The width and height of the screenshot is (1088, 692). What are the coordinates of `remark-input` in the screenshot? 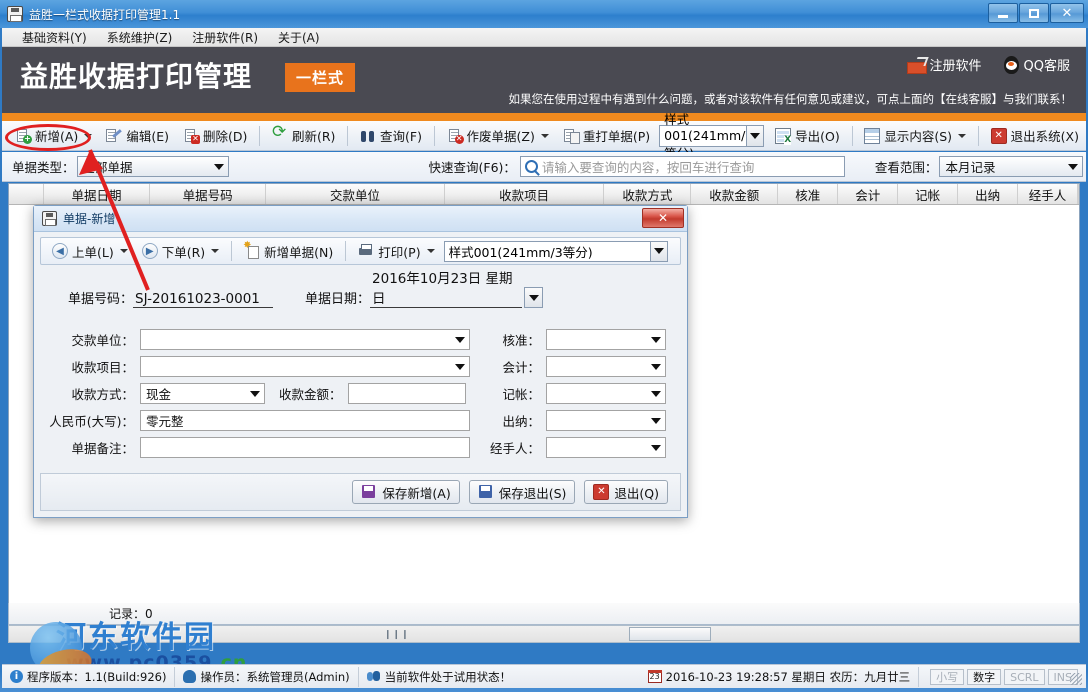 It's located at (305, 447).